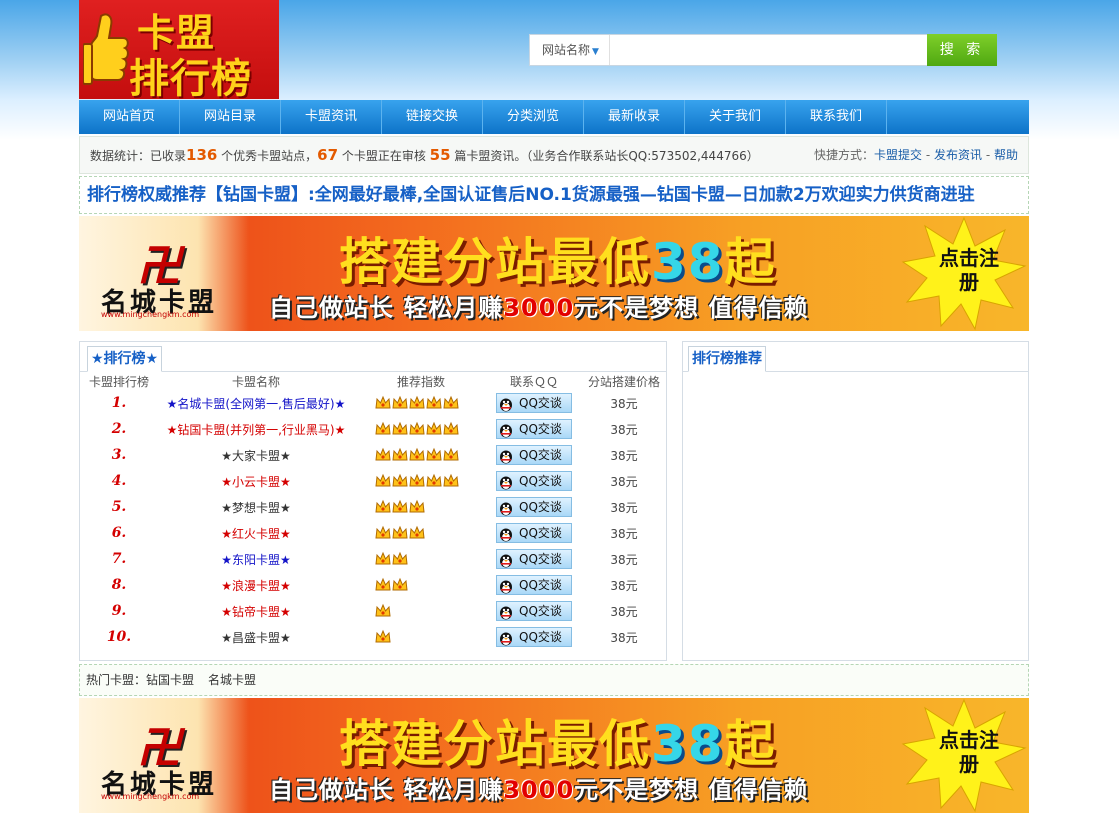 This screenshot has width=1119, height=816. I want to click on banner-register-text: 点击注册, so click(969, 270).